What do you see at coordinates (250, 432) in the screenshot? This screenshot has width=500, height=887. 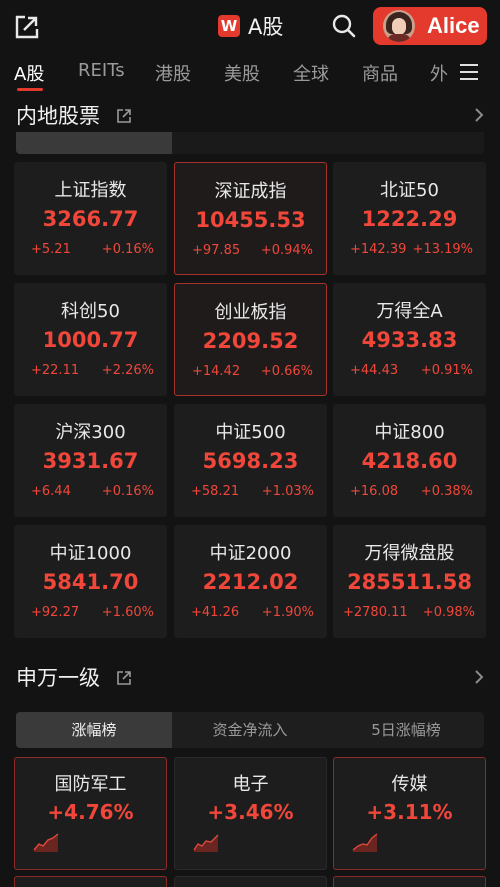 I see `index-name: 中证500` at bounding box center [250, 432].